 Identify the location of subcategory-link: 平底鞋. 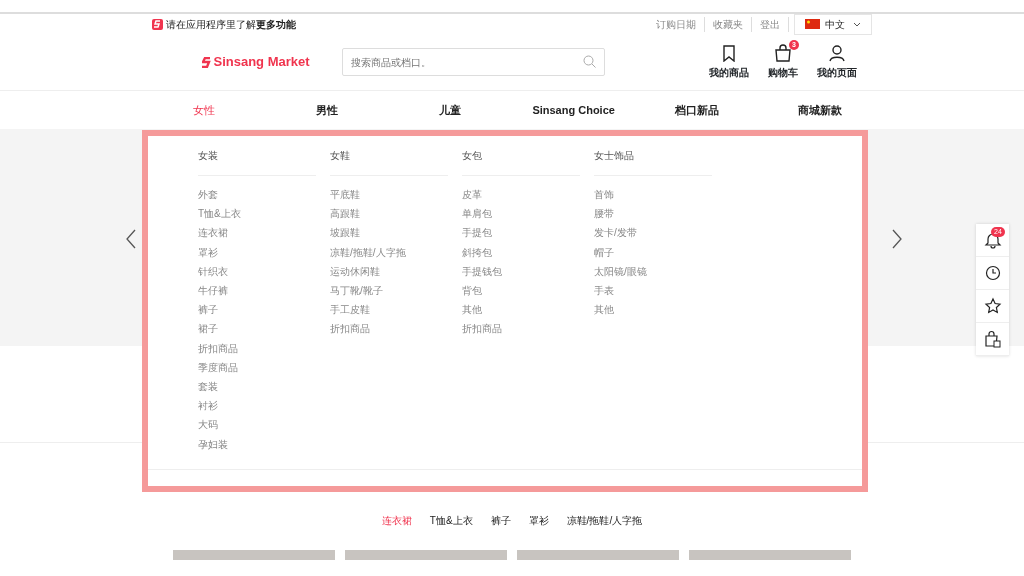
(396, 195).